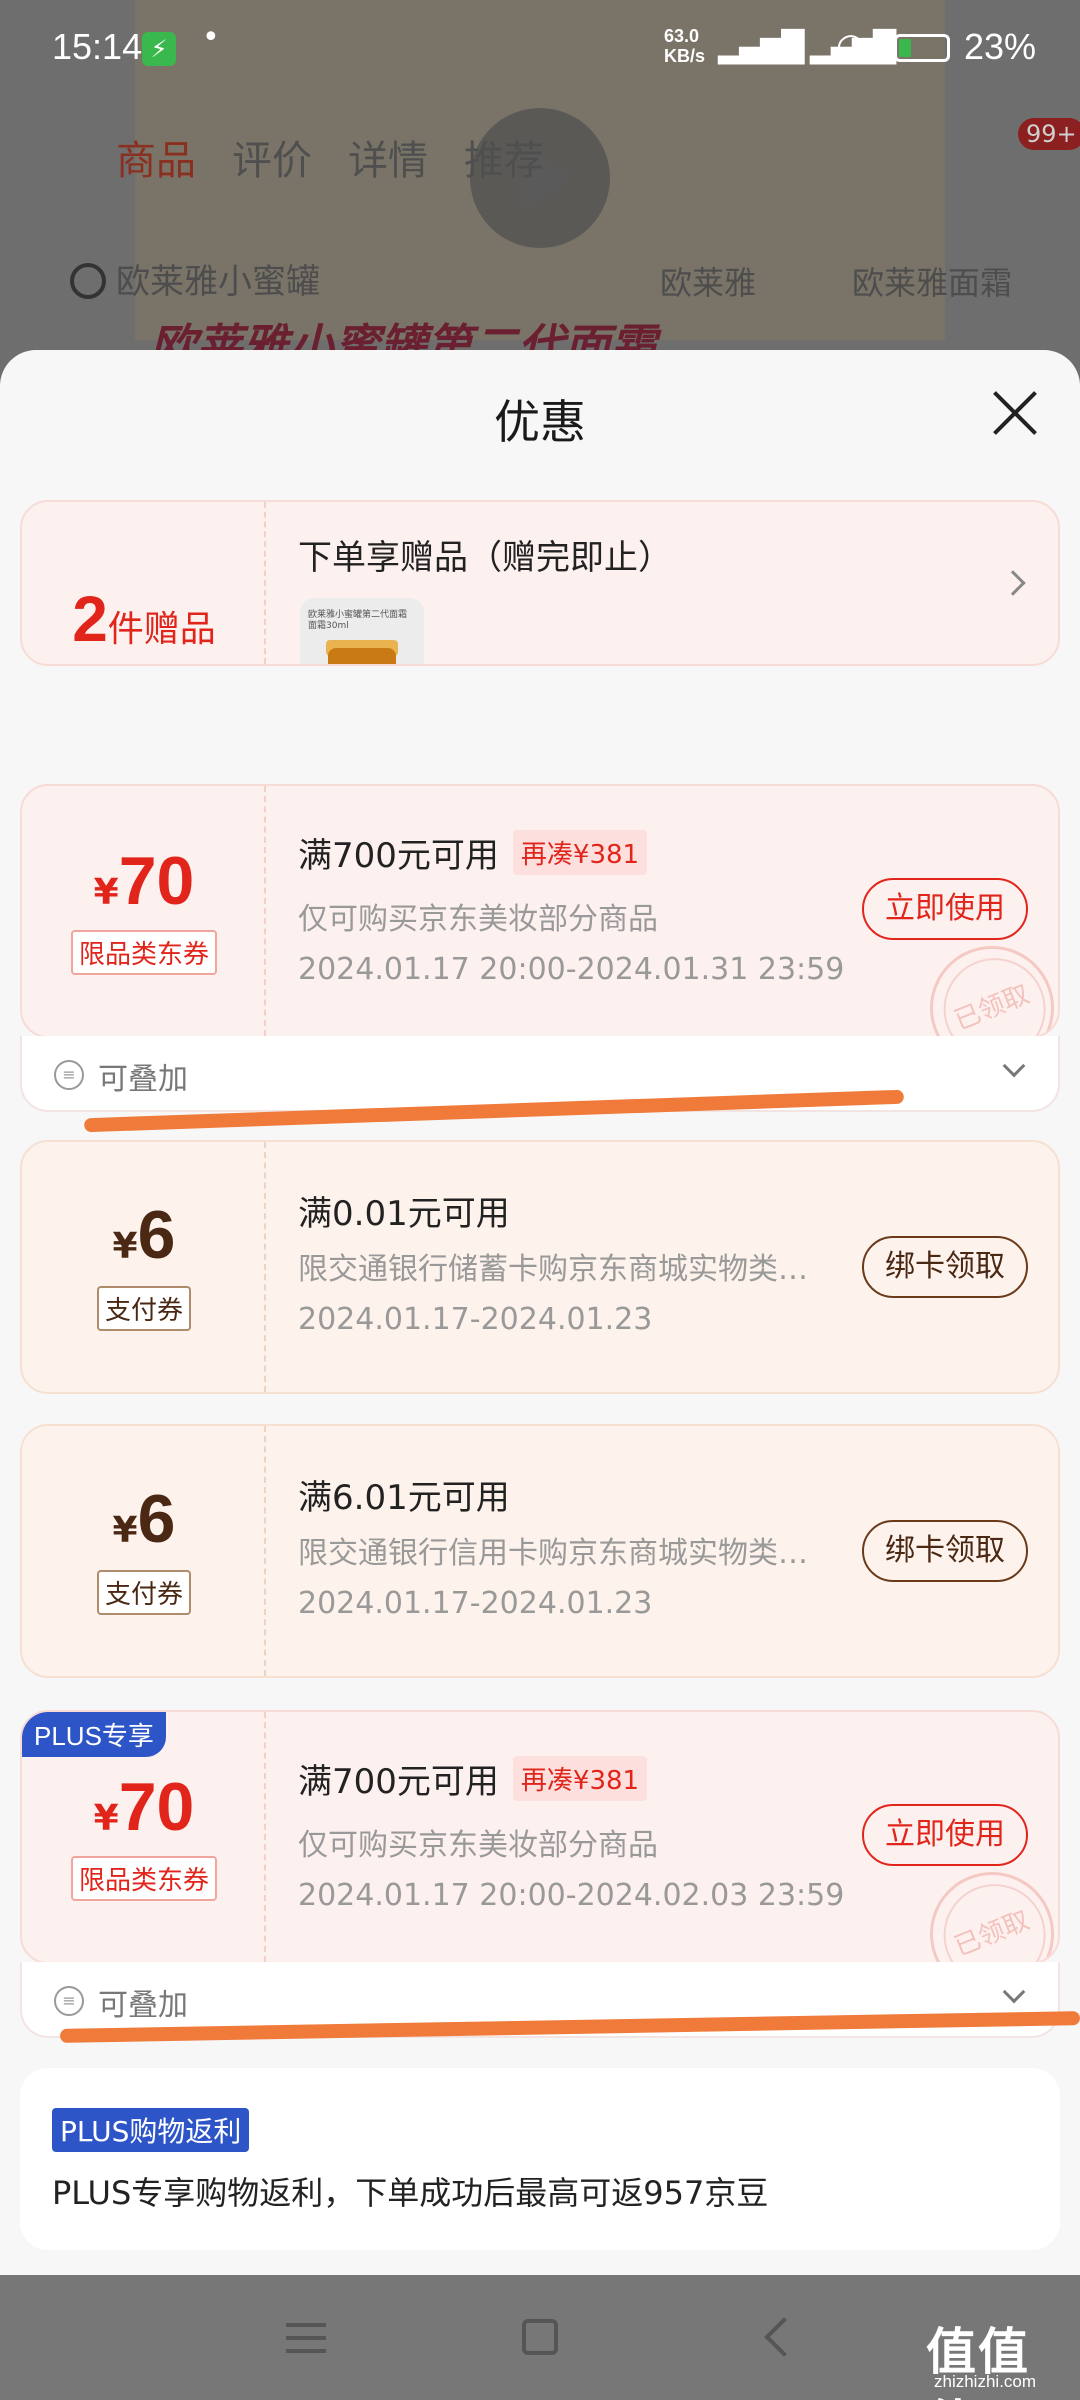  What do you see at coordinates (218, 282) in the screenshot?
I see `search-text: 欧莱雅小蜜罐` at bounding box center [218, 282].